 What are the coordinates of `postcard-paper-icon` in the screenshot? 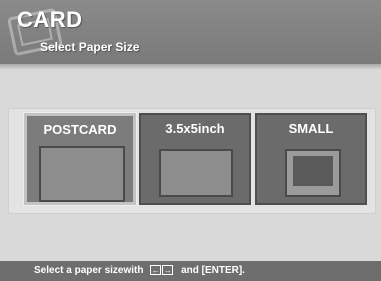 It's located at (82, 174).